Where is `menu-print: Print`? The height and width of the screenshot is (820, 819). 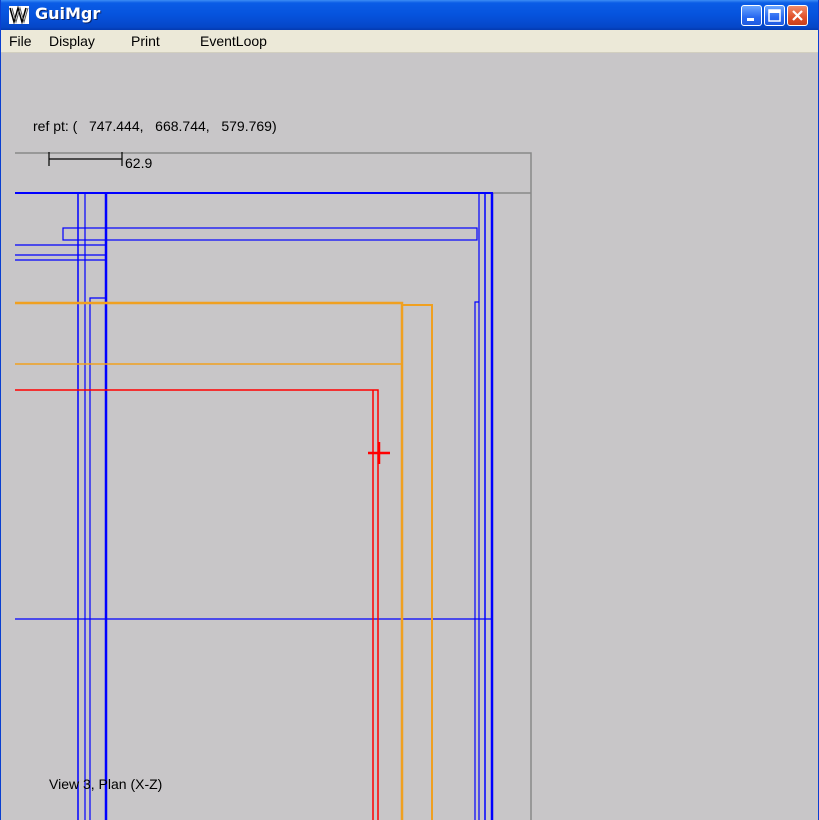
menu-print: Print is located at coordinates (145, 41).